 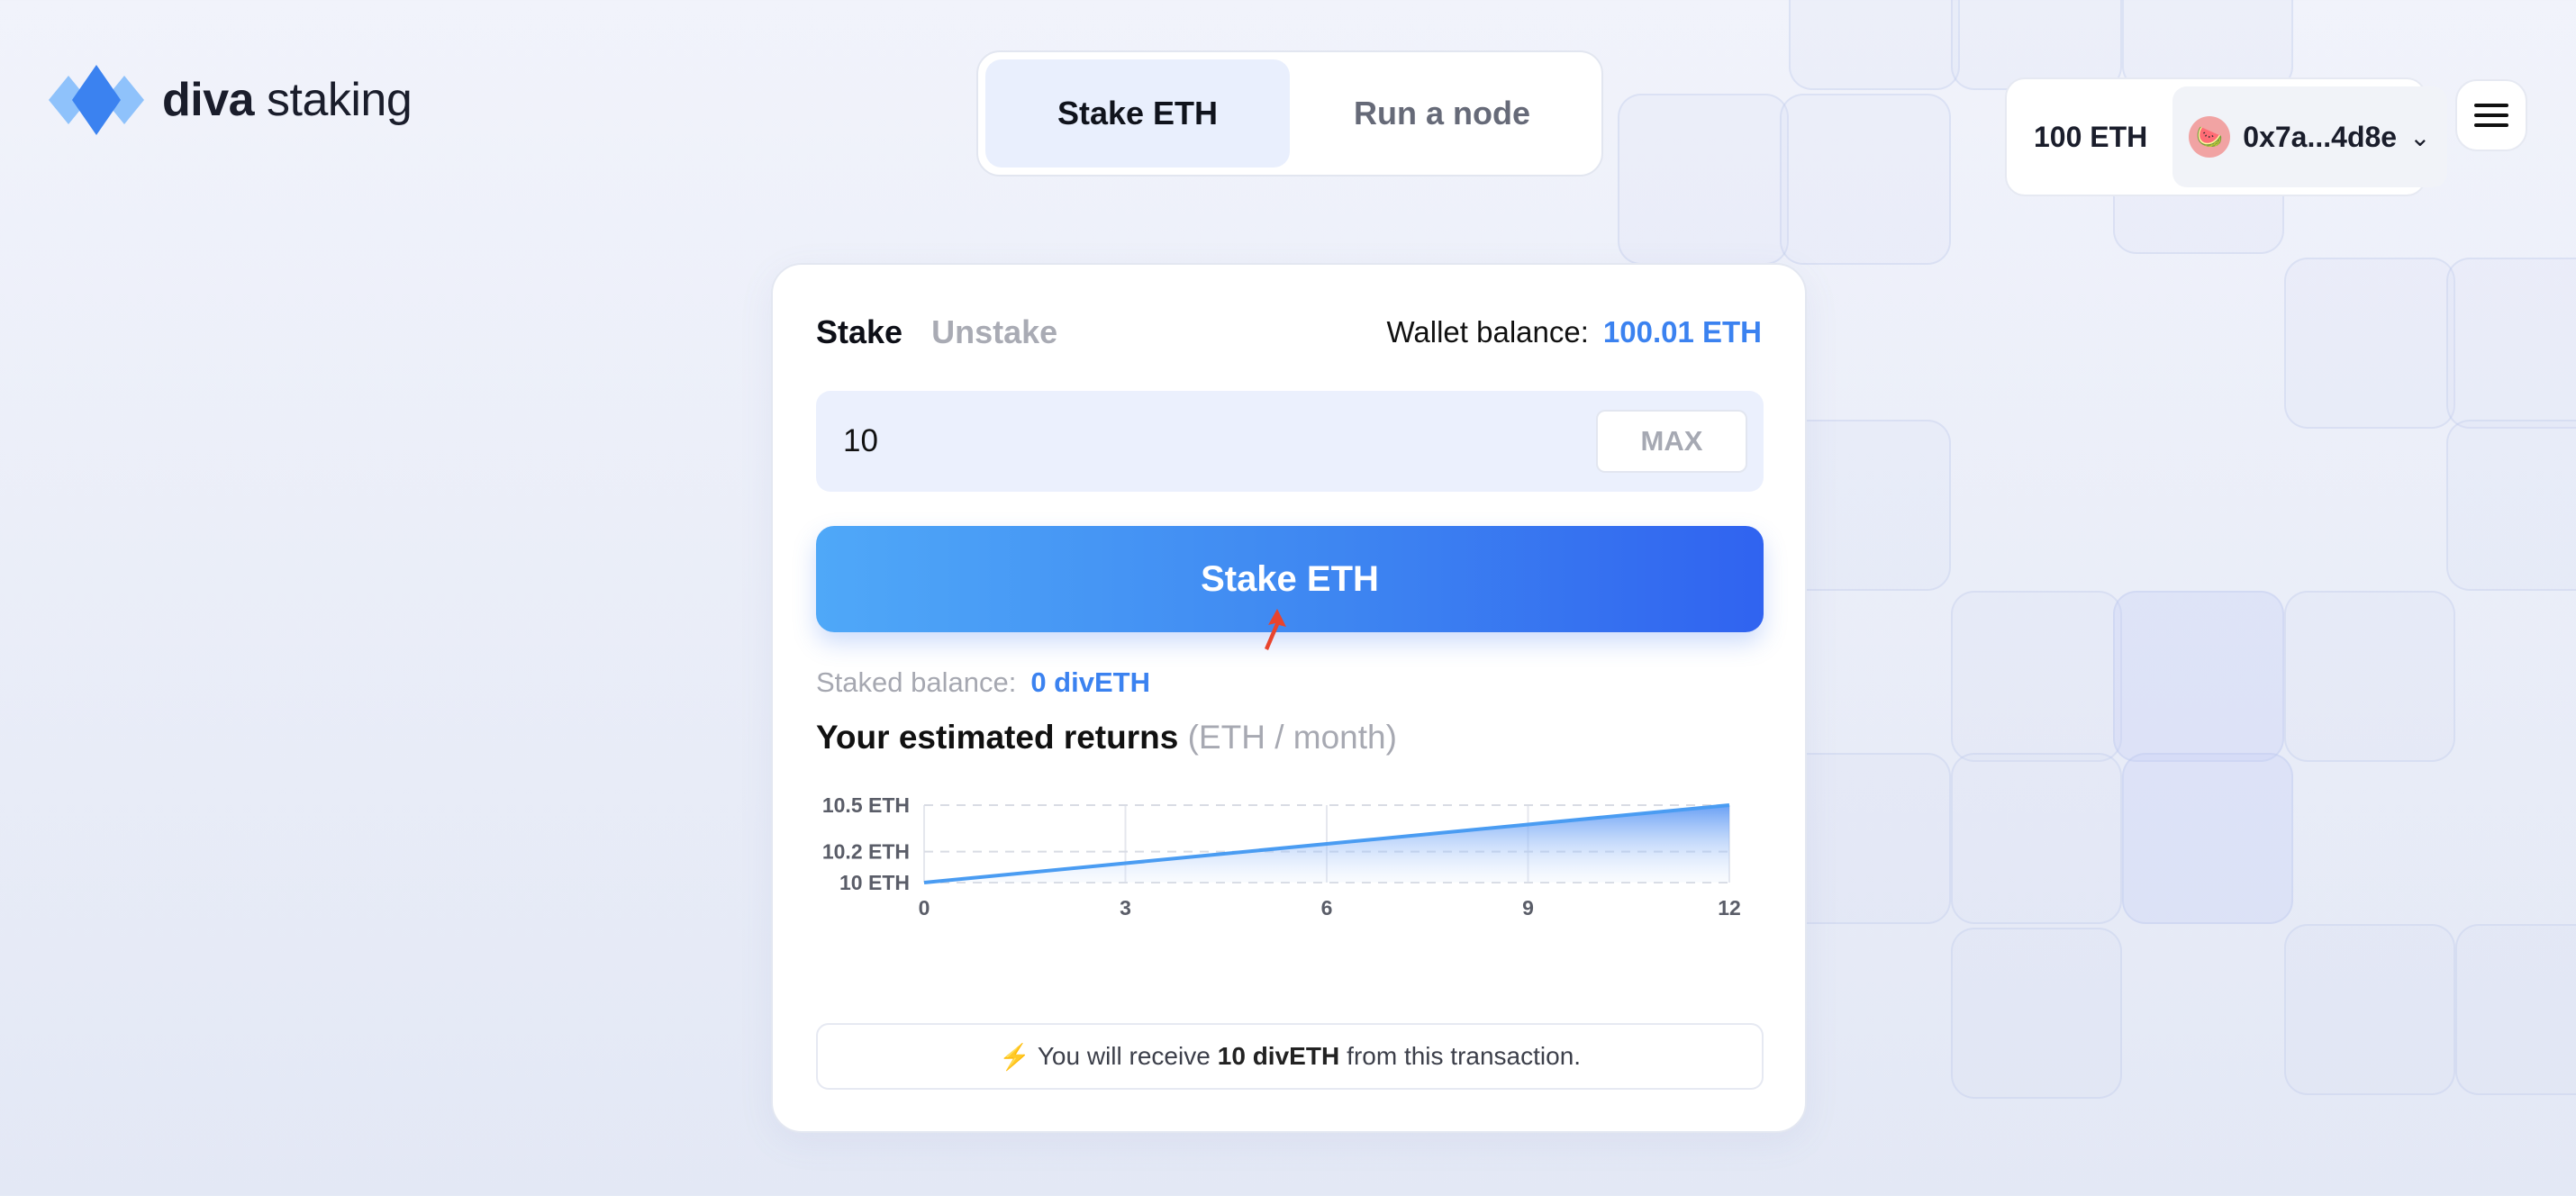 I want to click on amount-field: 10 MAX, so click(x=1290, y=441).